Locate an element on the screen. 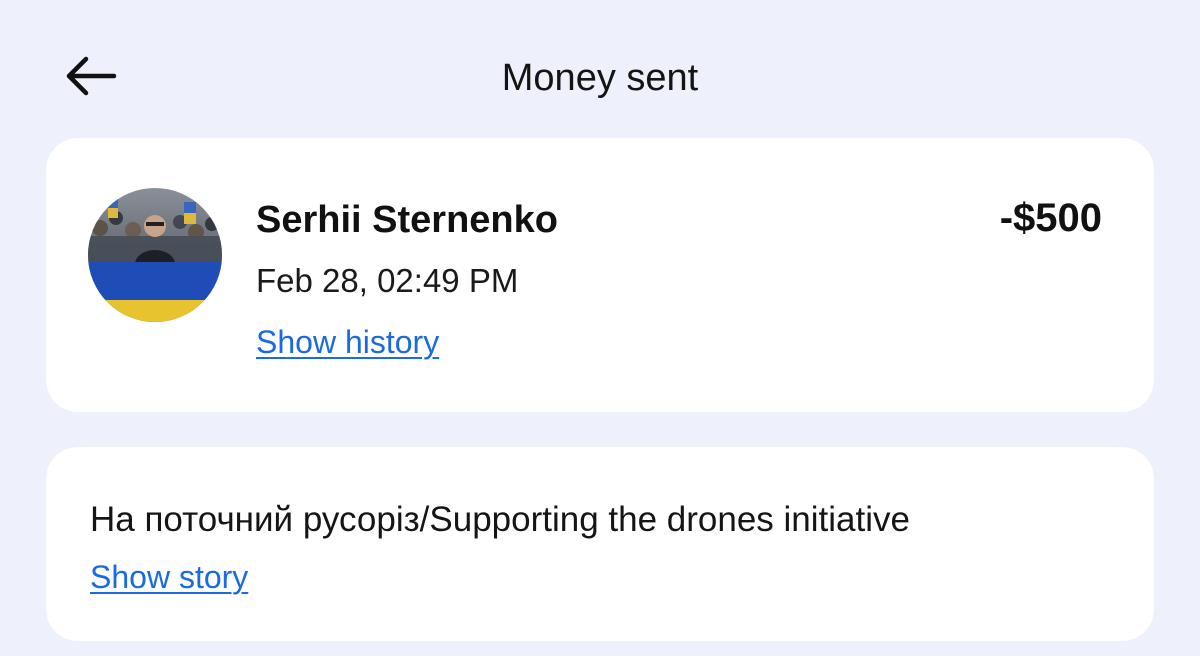 The image size is (1200, 656). avatar is located at coordinates (155, 255).